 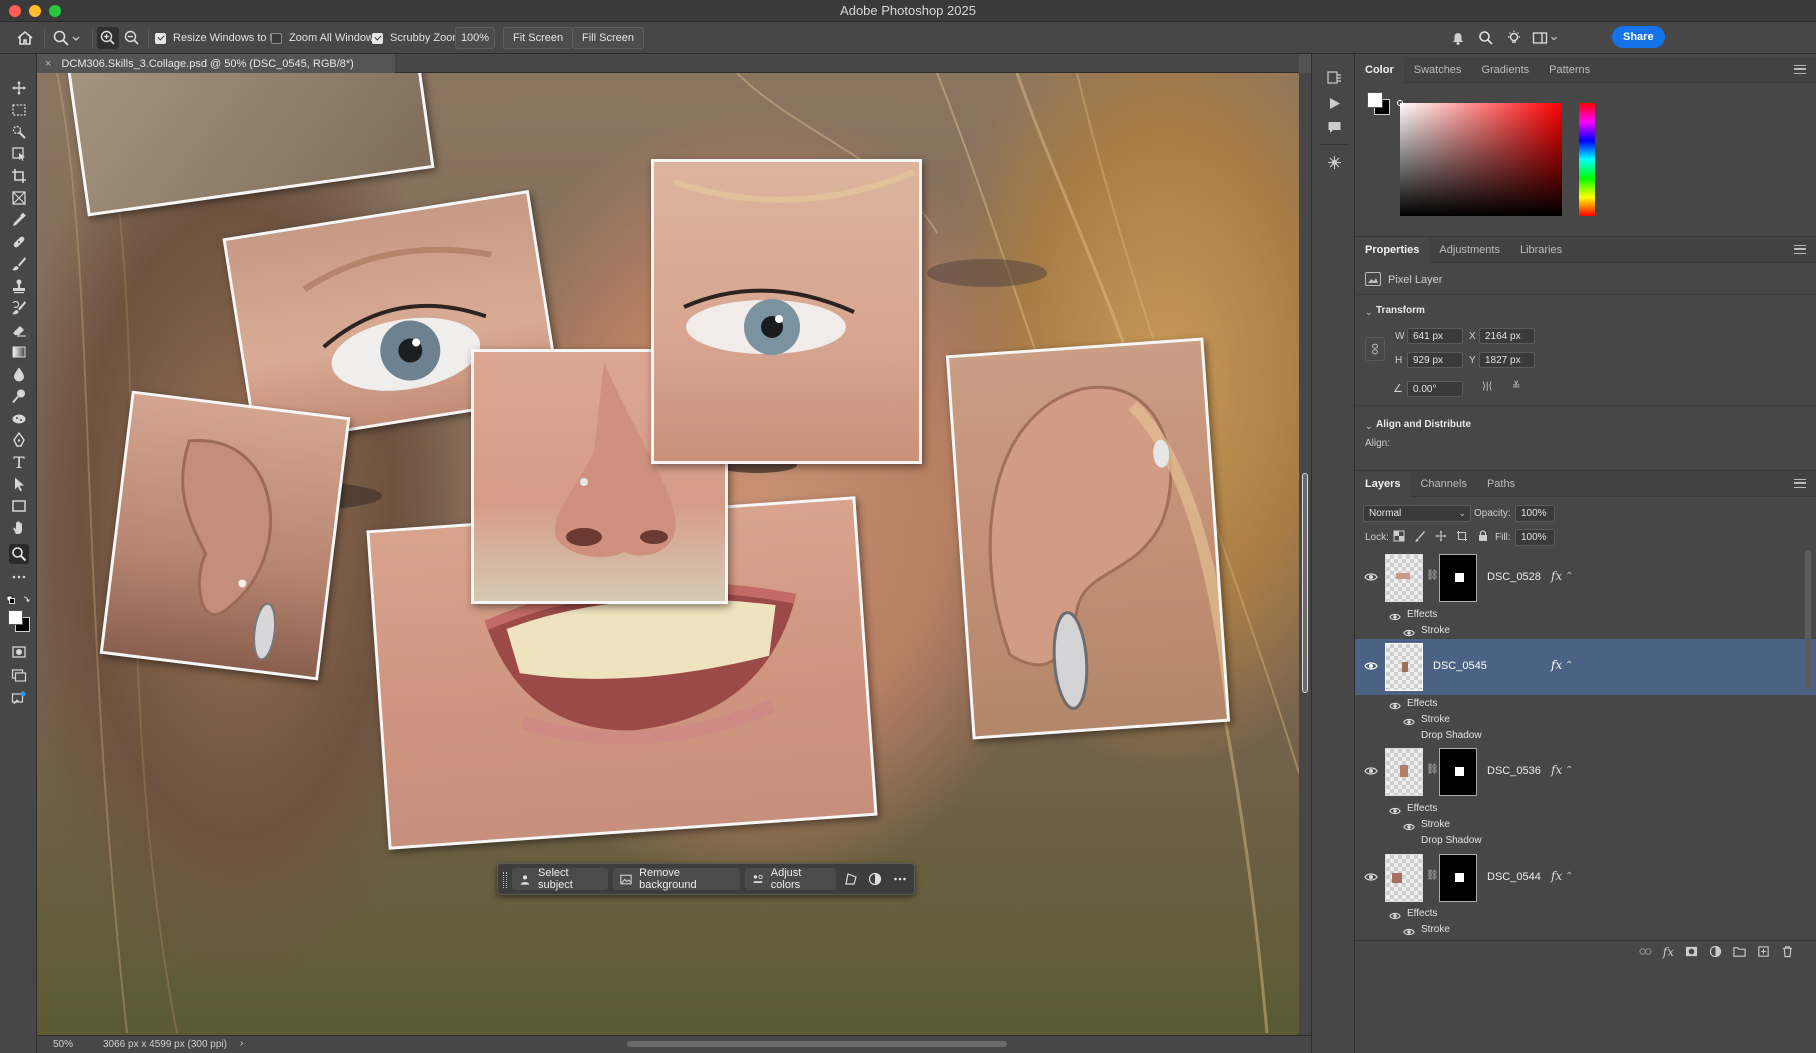 What do you see at coordinates (1638, 37) in the screenshot?
I see `share-button: Share` at bounding box center [1638, 37].